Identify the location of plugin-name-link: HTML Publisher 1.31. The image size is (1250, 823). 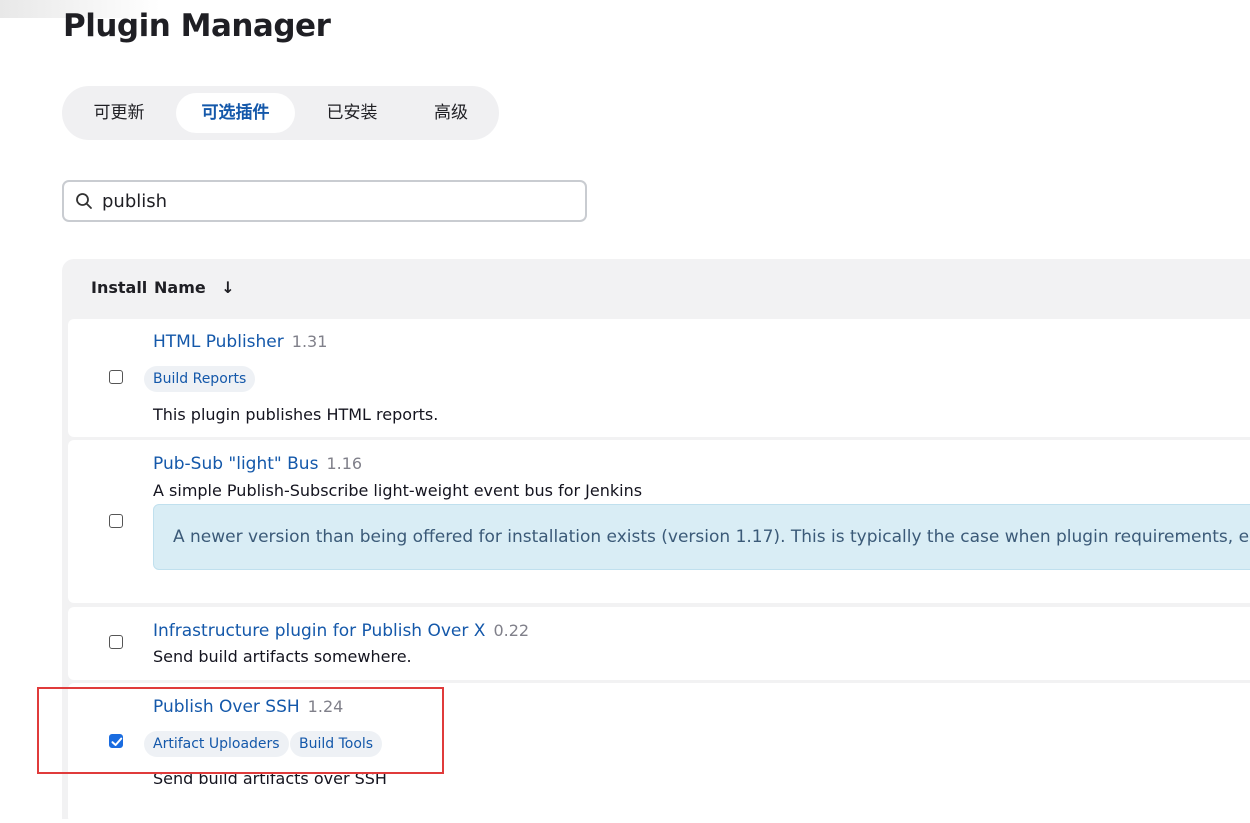
(240, 342).